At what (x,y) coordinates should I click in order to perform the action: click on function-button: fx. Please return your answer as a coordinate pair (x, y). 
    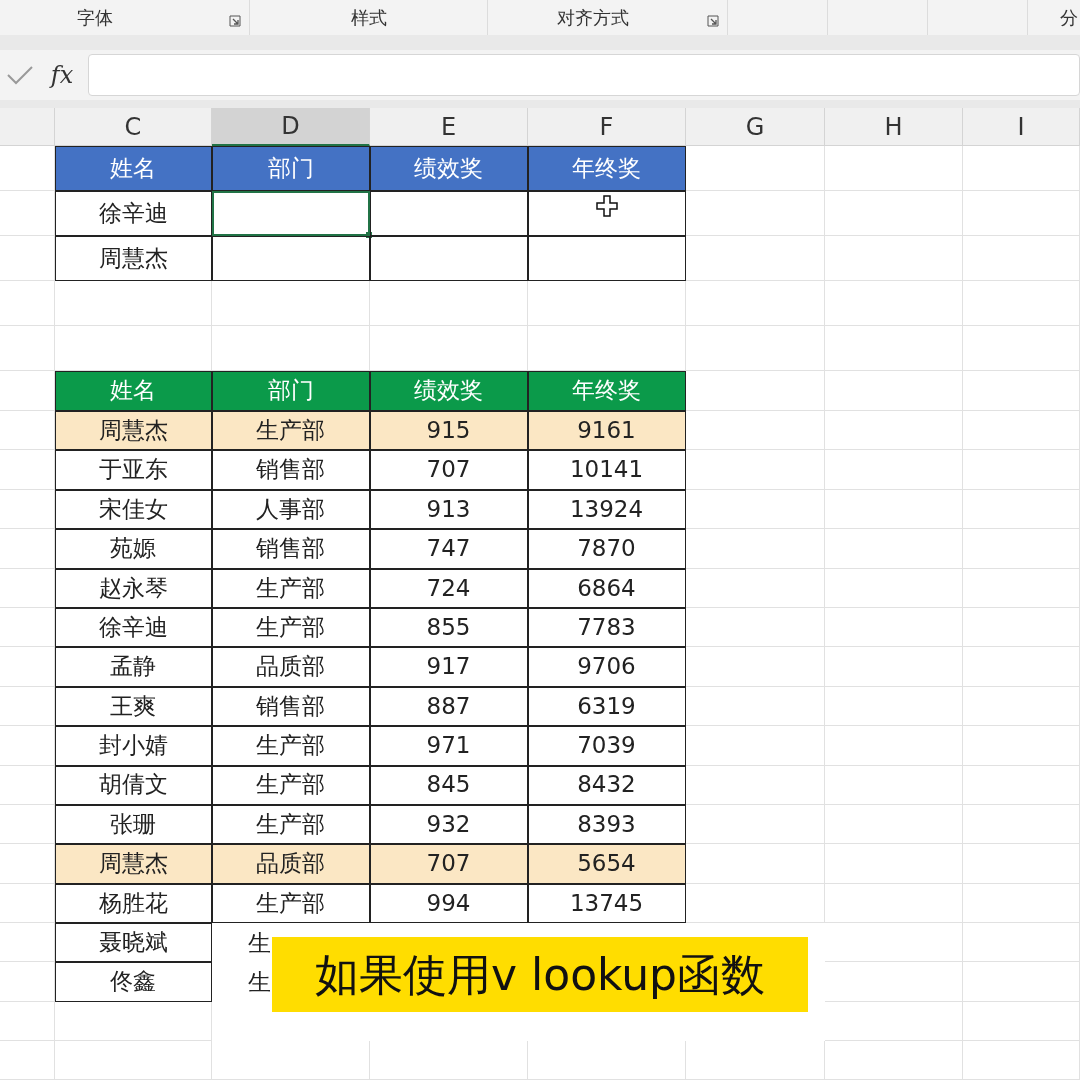
    Looking at the image, I should click on (62, 75).